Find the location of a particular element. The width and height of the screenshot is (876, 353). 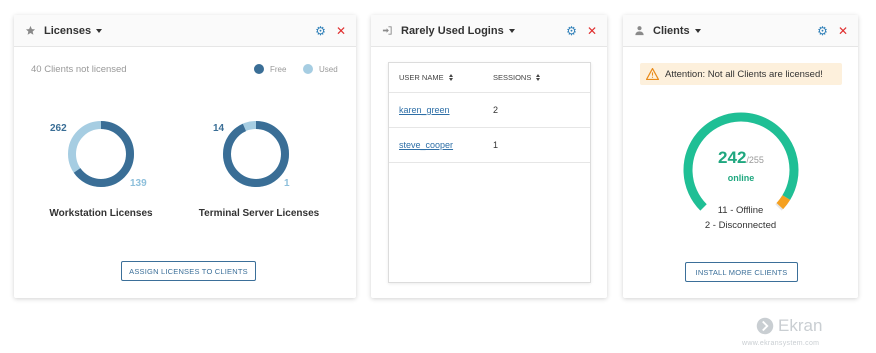

legend-used-label: Used is located at coordinates (328, 69).